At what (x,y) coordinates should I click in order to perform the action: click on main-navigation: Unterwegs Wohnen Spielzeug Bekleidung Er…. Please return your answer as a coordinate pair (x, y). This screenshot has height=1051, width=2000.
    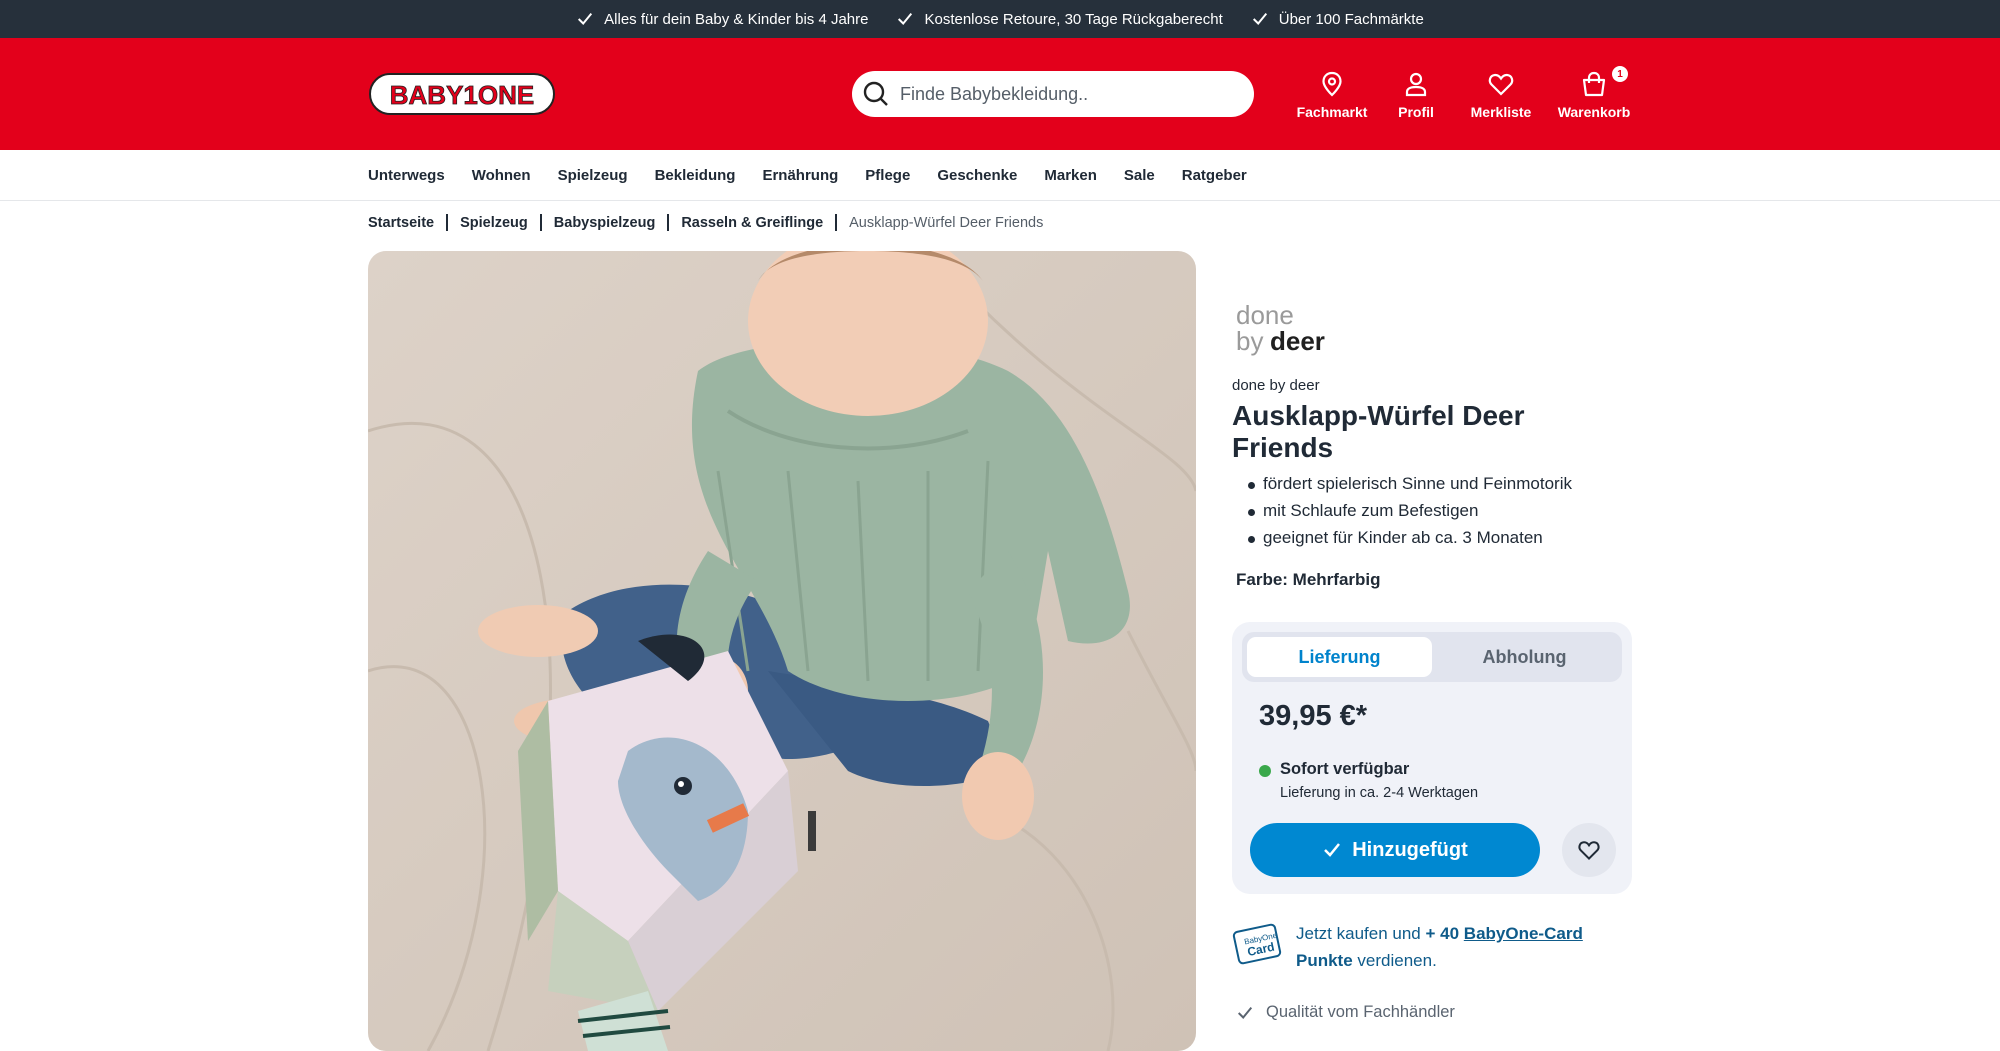
    Looking at the image, I should click on (807, 175).